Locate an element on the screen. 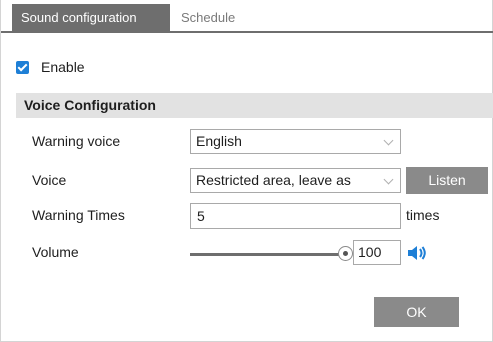 Image resolution: width=493 pixels, height=342 pixels. warning-times-unit: times is located at coordinates (423, 215).